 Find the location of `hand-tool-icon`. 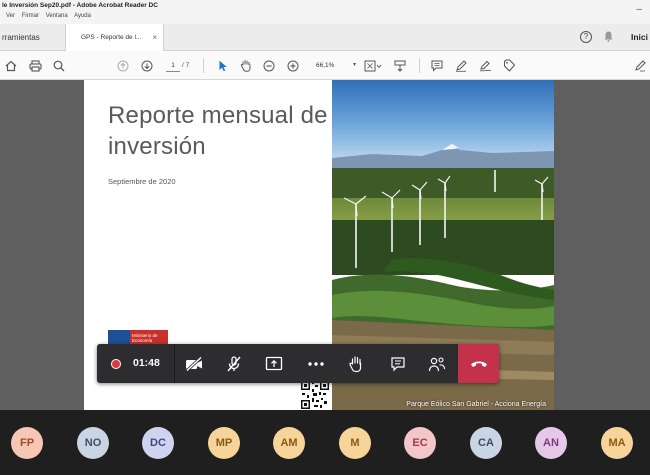

hand-tool-icon is located at coordinates (246, 65).